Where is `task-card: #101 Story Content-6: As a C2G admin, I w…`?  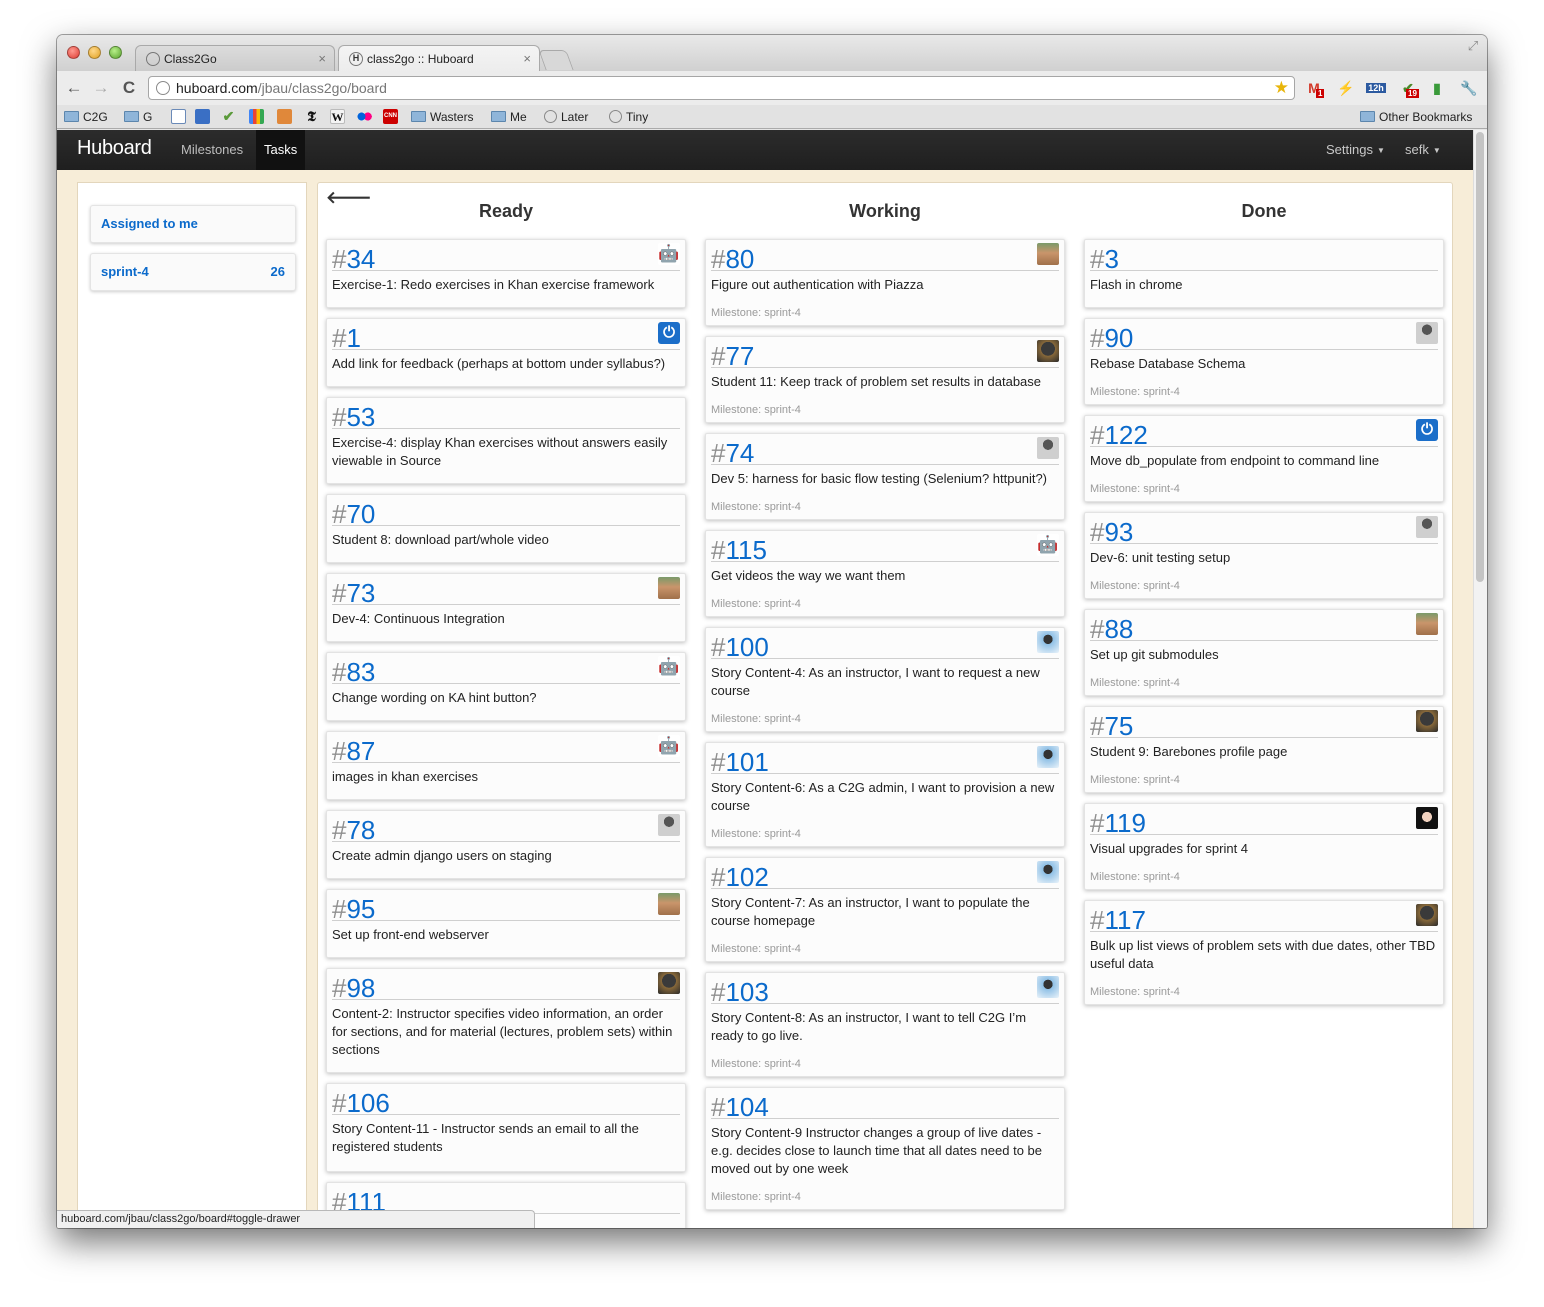
task-card: #101 Story Content-6: As a C2G admin, I w… is located at coordinates (885, 794).